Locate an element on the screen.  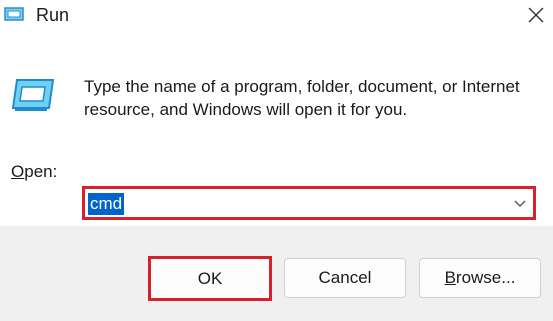
open-label-accesskey: O is located at coordinates (18, 171).